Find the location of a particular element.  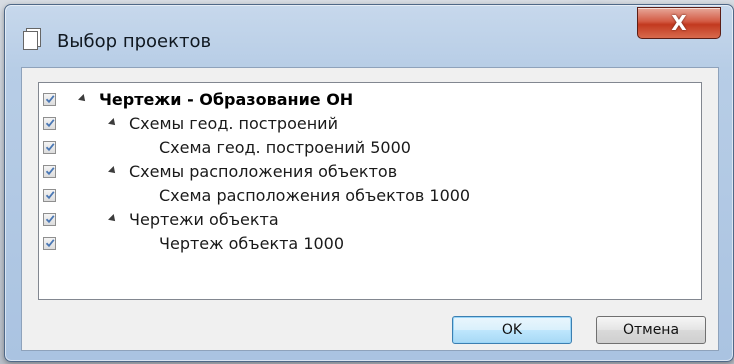

tree-item-label: Чертежи - Образование ОН is located at coordinates (226, 99).